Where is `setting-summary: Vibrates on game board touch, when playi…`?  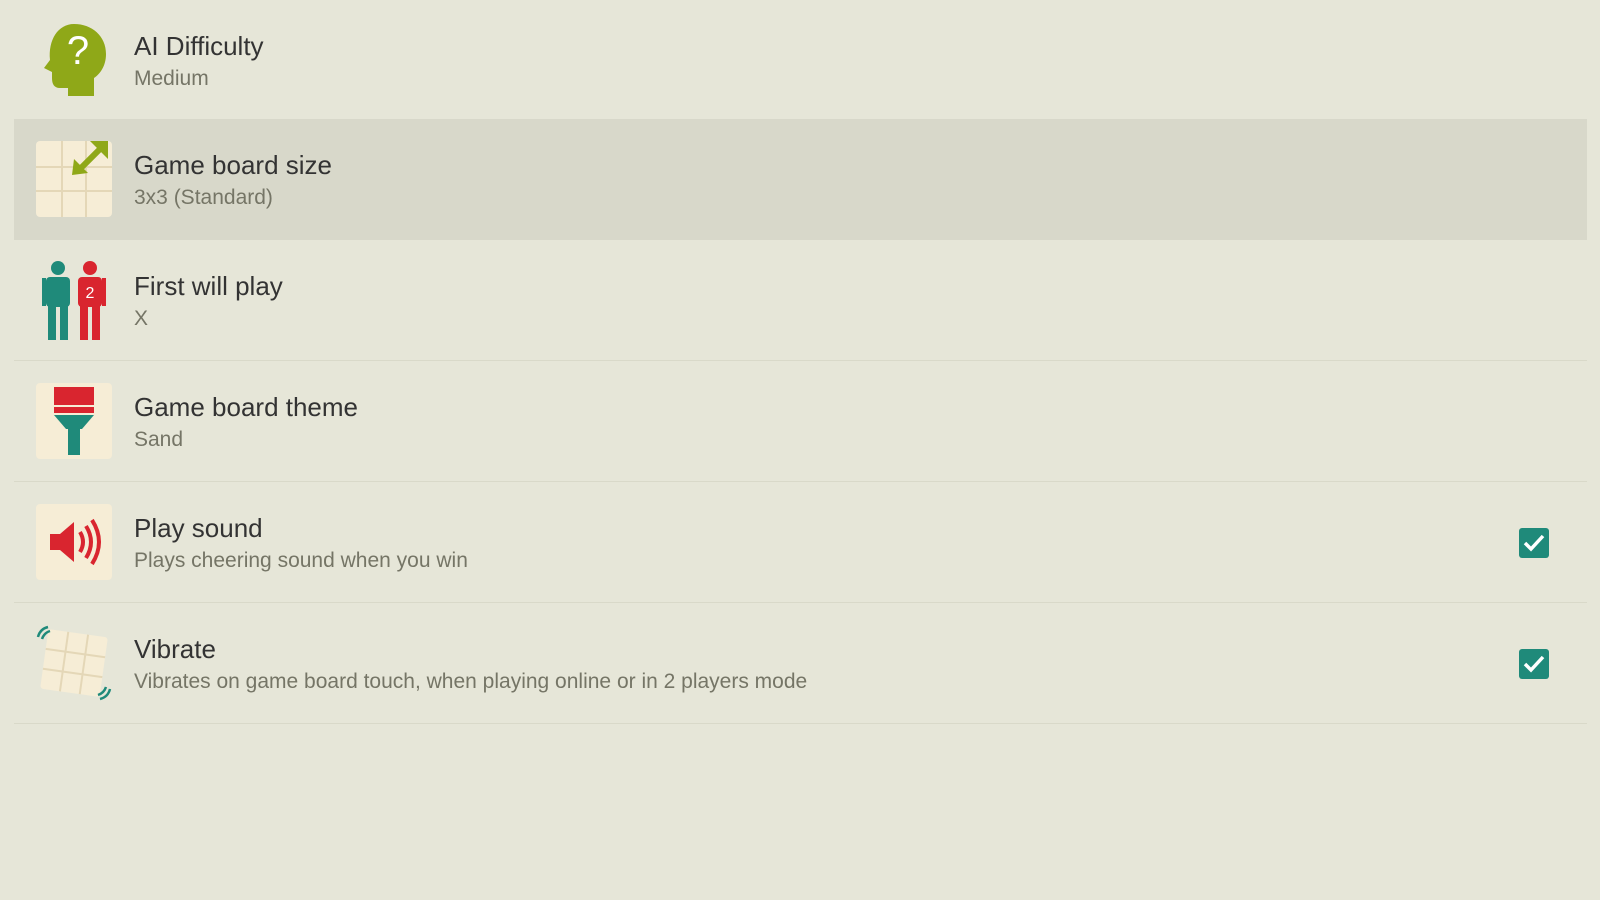 setting-summary: Vibrates on game board touch, when playi… is located at coordinates (471, 681).